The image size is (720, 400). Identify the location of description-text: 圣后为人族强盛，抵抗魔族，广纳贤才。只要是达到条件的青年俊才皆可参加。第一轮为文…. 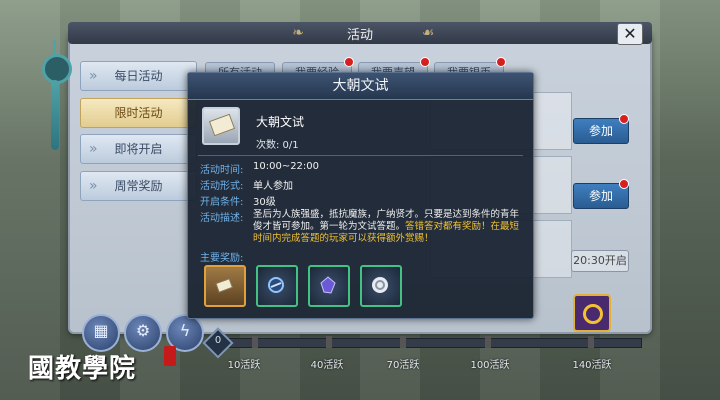
(388, 227).